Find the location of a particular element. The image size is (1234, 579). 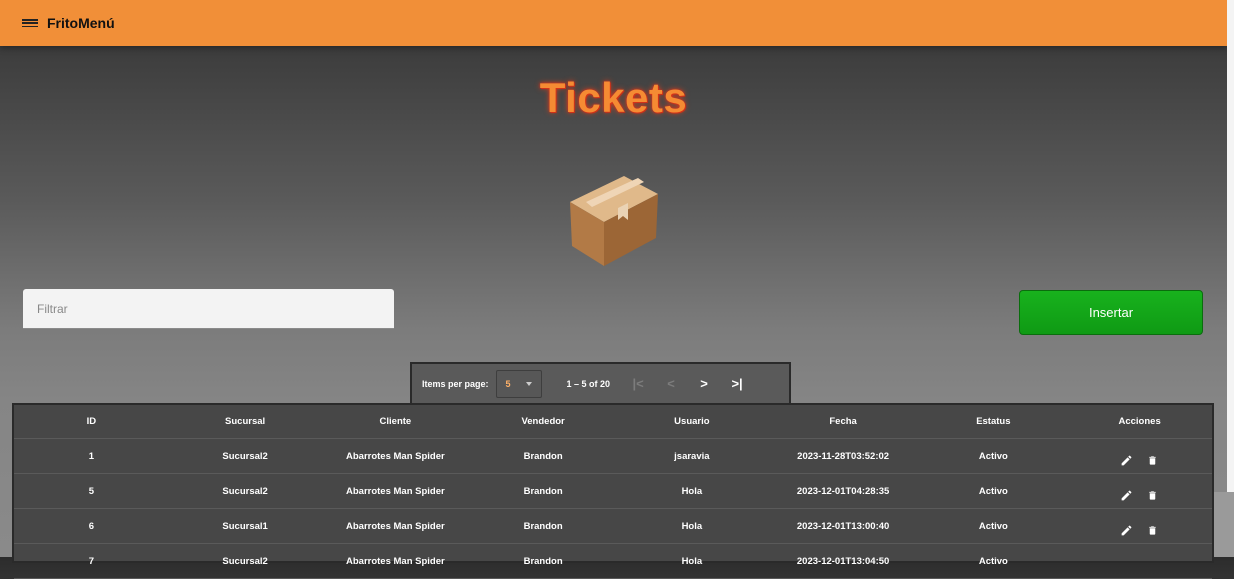

paginator: Items per page: 5 1 – 5 of 20 |< < > >| is located at coordinates (600, 382).